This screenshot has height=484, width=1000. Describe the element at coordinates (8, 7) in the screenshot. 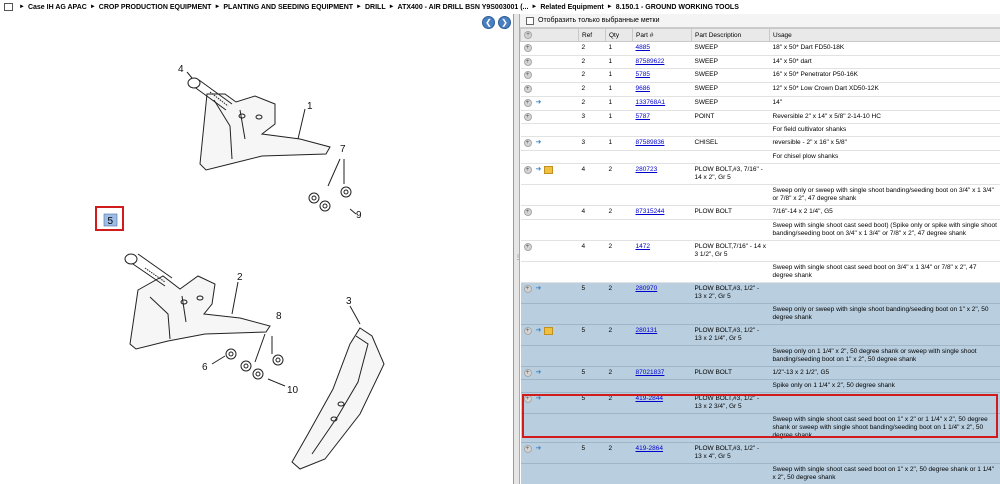

I see `home-icon` at that location.